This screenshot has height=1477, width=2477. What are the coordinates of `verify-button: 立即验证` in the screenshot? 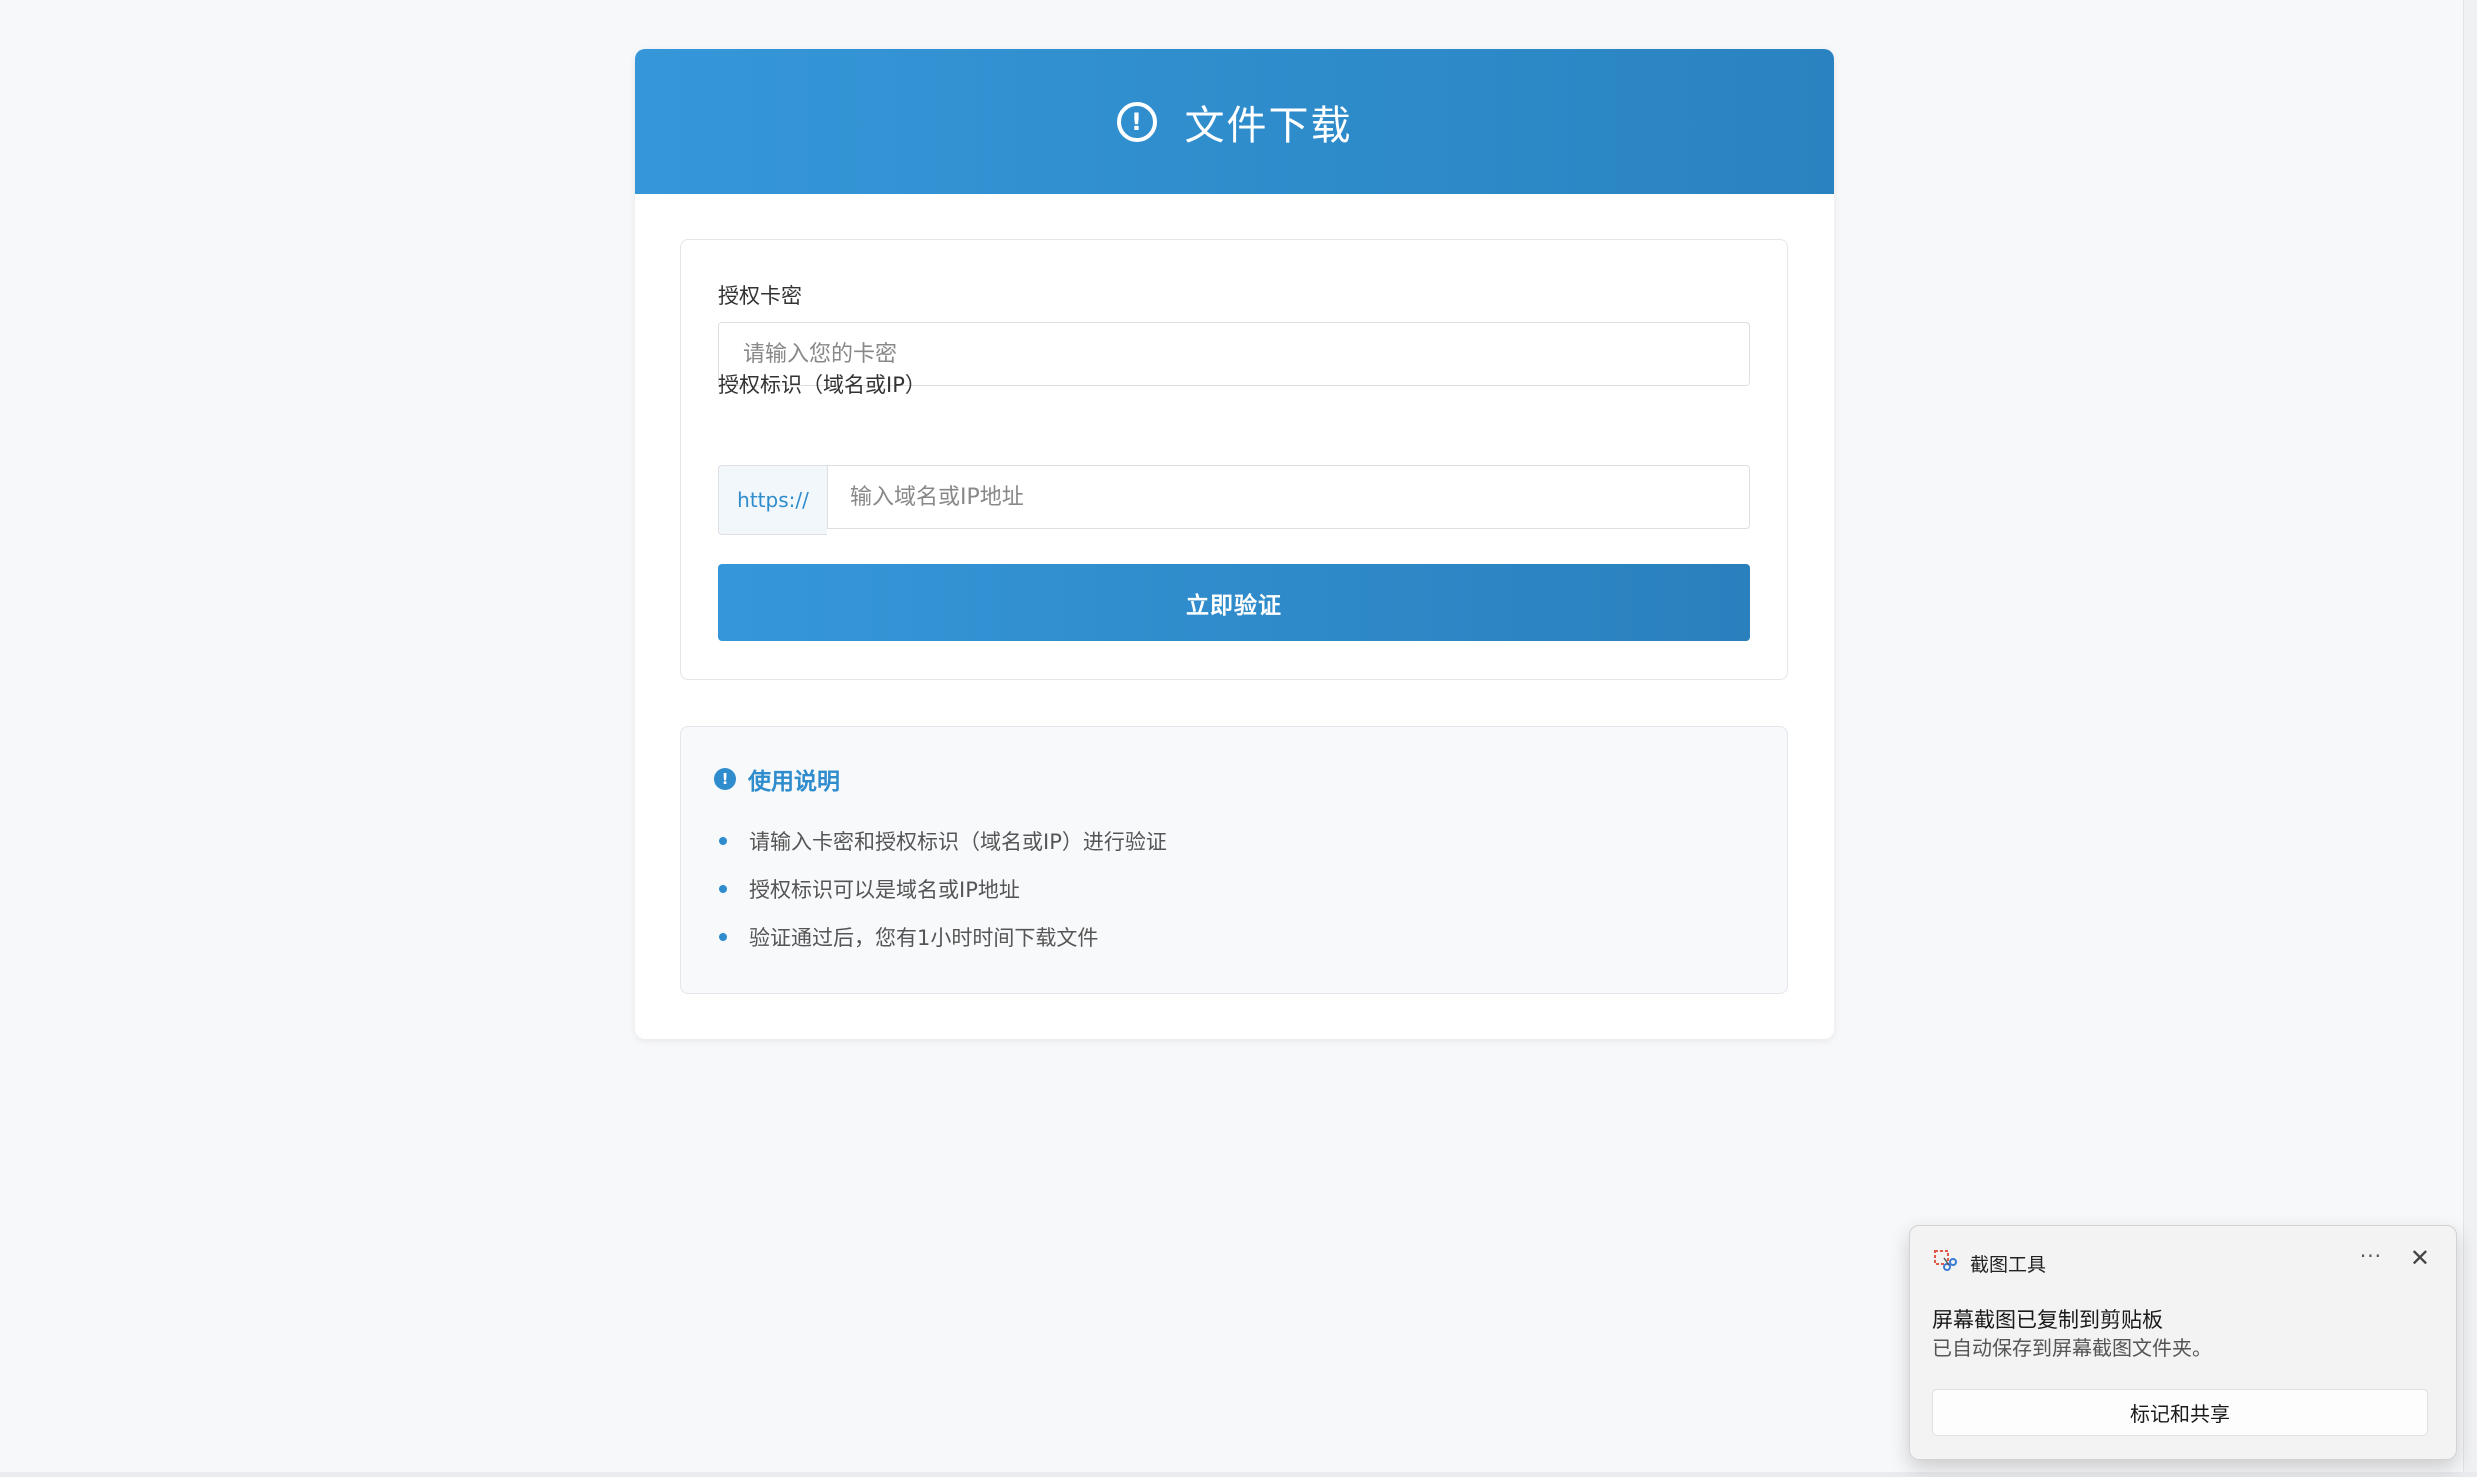 It's located at (1234, 602).